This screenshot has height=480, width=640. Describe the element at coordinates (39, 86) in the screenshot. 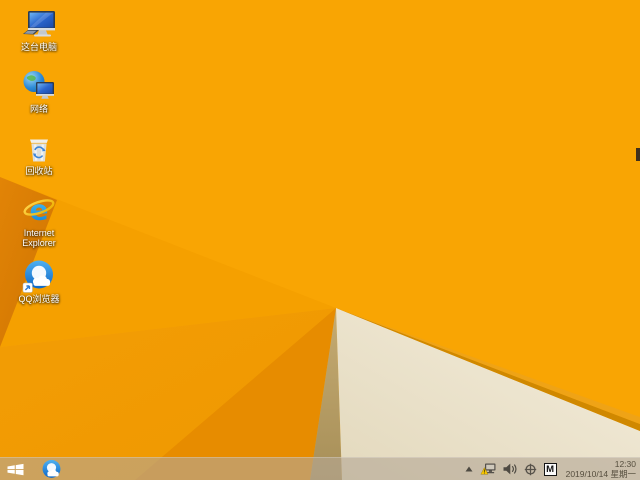

I see `network-icon` at that location.